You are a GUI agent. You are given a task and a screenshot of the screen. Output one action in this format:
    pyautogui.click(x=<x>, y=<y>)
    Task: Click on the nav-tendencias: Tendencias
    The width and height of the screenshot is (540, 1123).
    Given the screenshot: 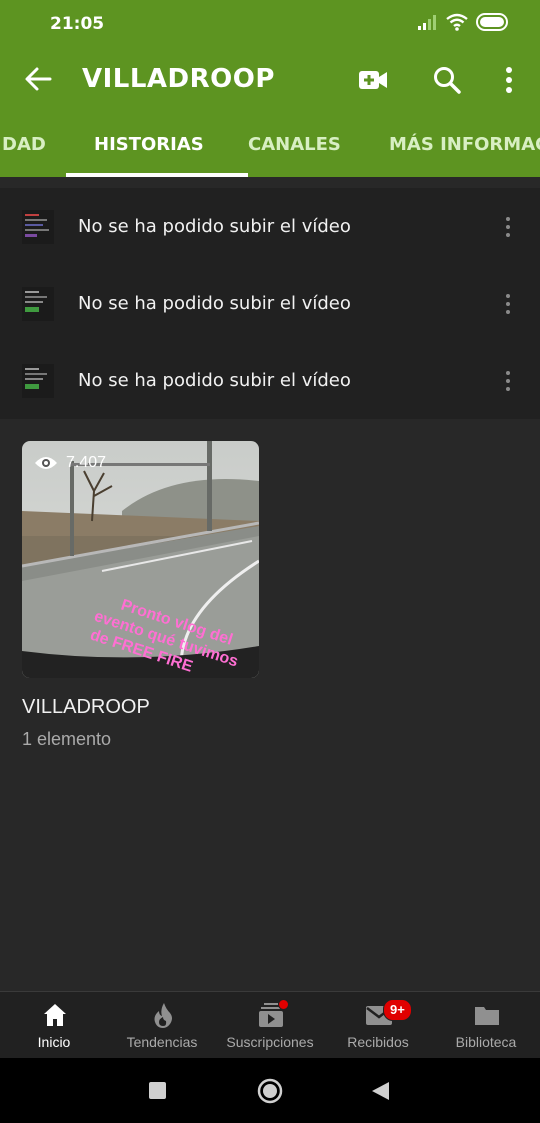 What is the action you would take?
    pyautogui.click(x=162, y=1025)
    